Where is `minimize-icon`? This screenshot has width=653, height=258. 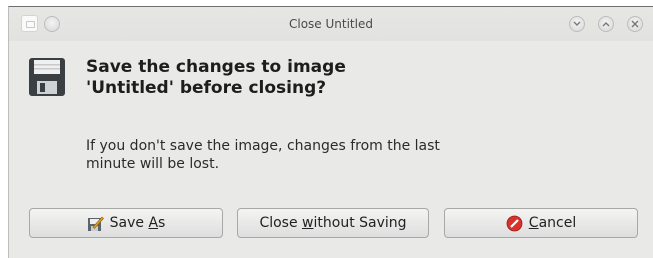
minimize-icon is located at coordinates (577, 23).